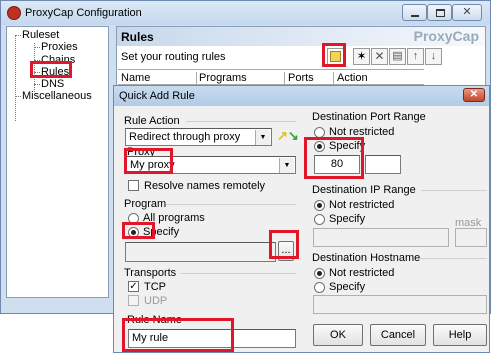 This screenshot has height=353, width=491. I want to click on close-window-button: ✕, so click(467, 12).